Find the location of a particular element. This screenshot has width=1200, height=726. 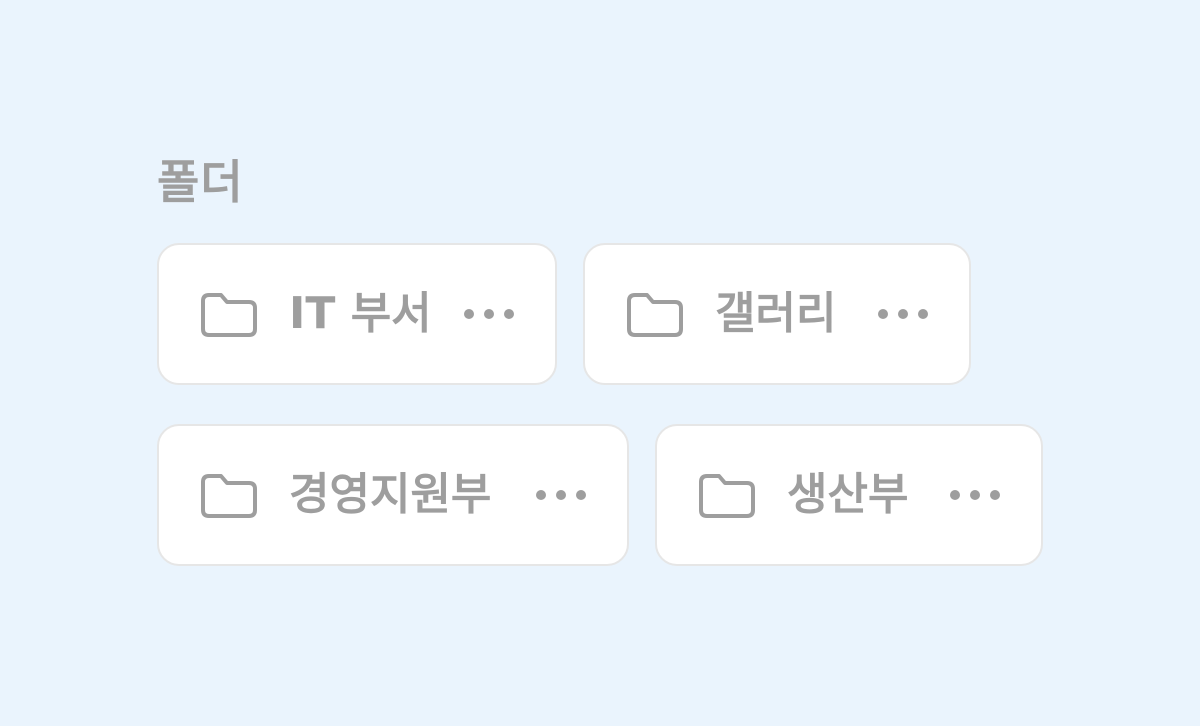

folder-name: 생산부 is located at coordinates (848, 494).